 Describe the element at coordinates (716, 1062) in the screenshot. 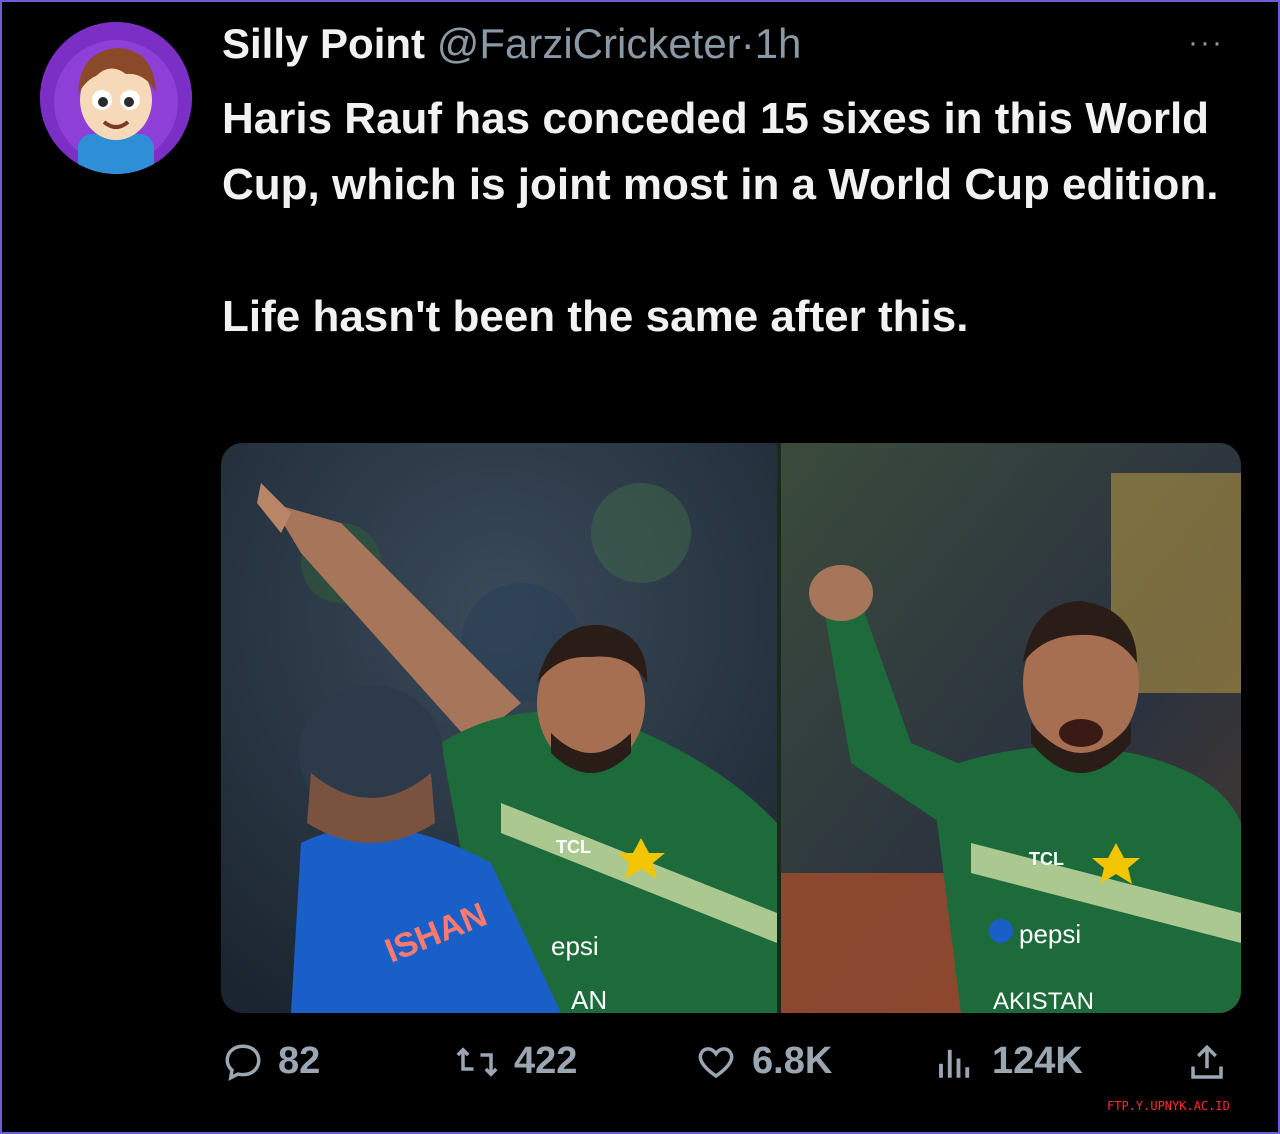

I see `like-icon` at that location.